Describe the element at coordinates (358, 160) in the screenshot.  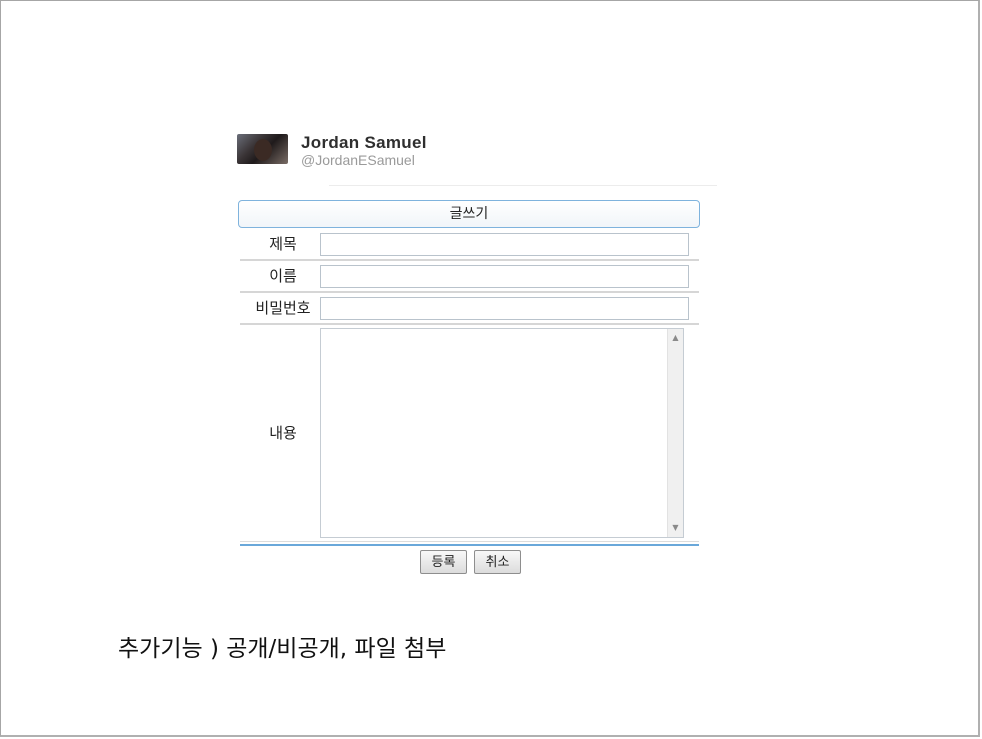
I see `profile-handle: @JordanESamuel` at that location.